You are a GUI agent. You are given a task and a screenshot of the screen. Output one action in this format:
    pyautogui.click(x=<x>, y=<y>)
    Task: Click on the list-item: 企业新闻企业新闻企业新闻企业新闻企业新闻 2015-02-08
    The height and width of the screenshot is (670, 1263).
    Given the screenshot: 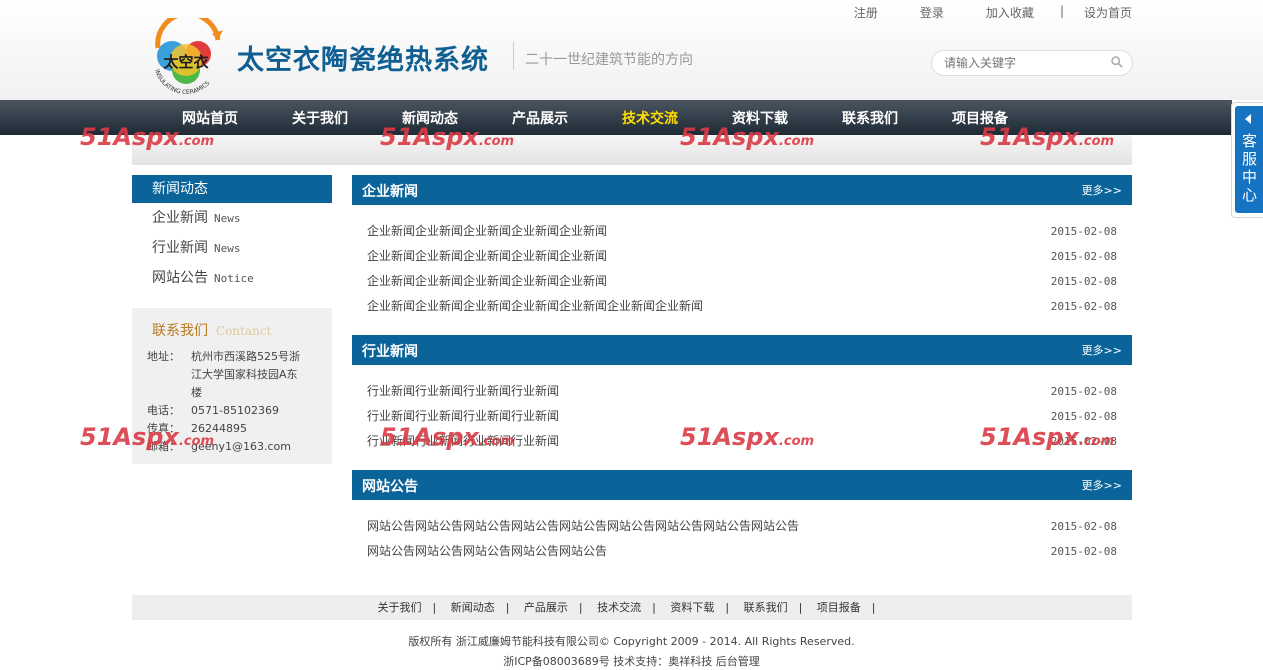 What is the action you would take?
    pyautogui.click(x=742, y=281)
    